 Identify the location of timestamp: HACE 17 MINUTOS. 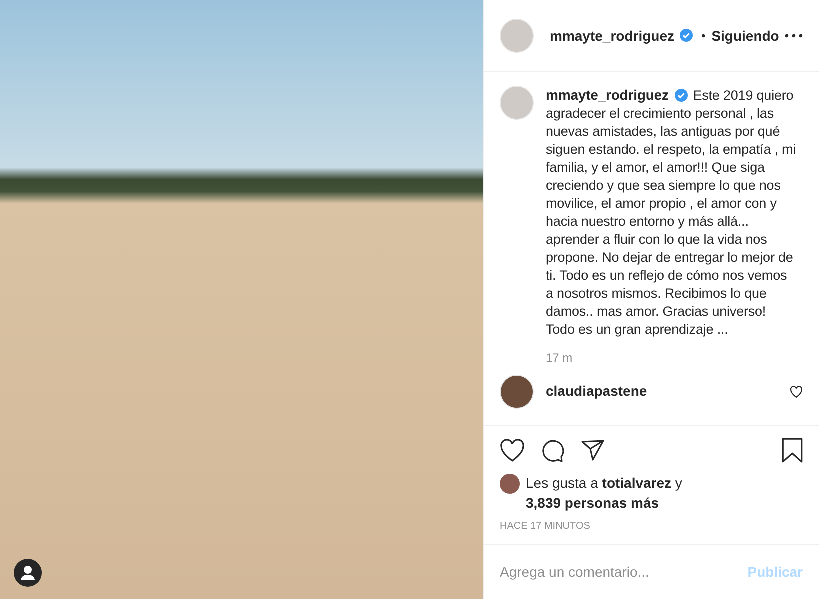
(545, 527).